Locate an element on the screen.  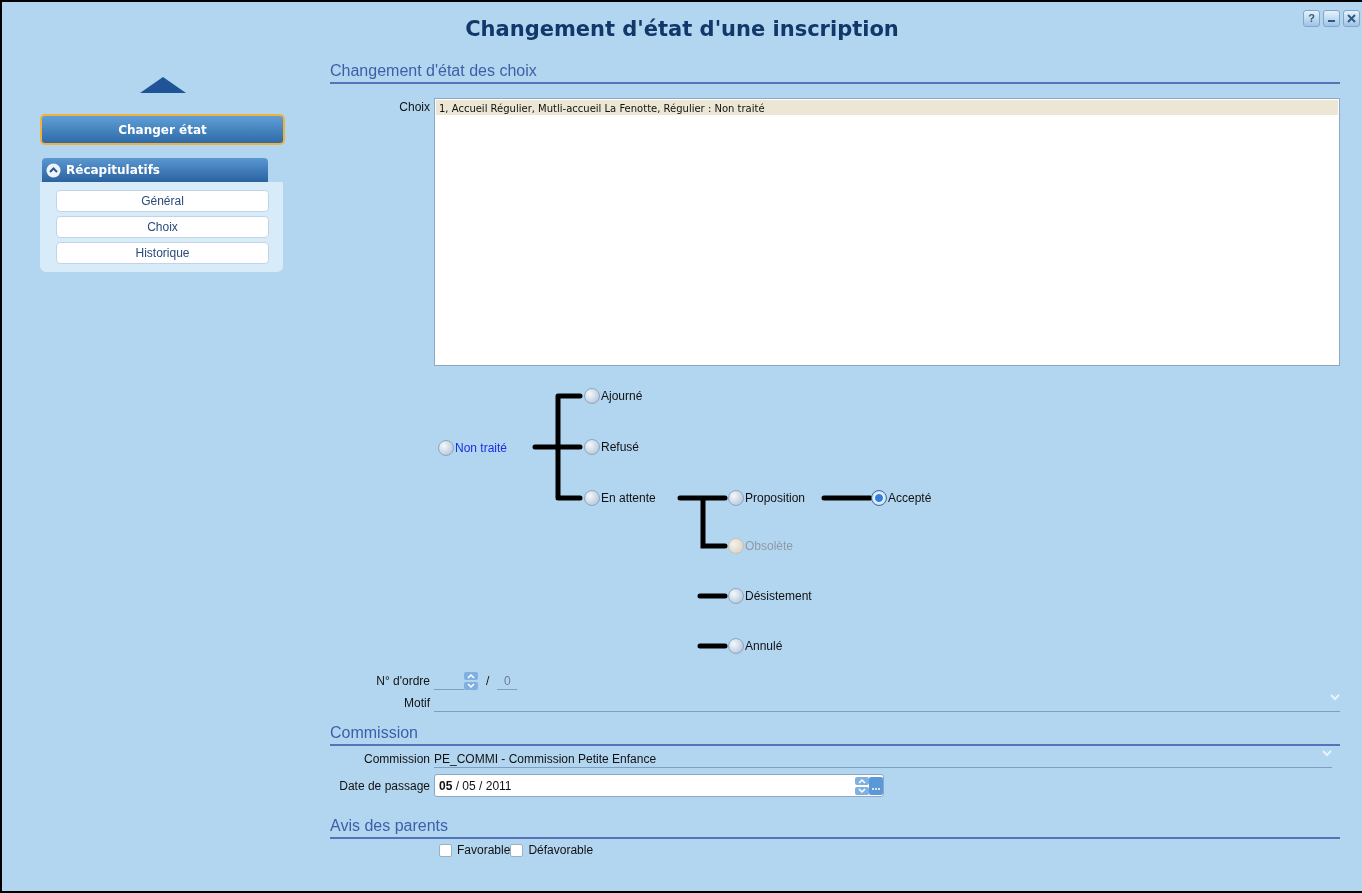
field-label: Commission is located at coordinates (397, 759).